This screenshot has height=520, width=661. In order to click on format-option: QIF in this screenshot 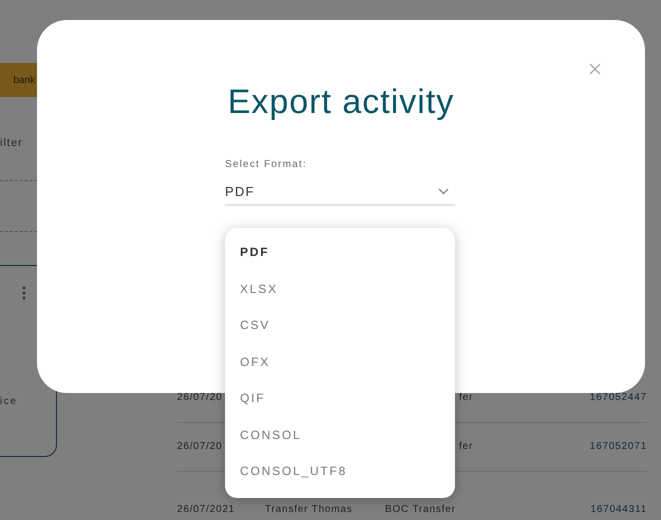, I will do `click(340, 398)`.